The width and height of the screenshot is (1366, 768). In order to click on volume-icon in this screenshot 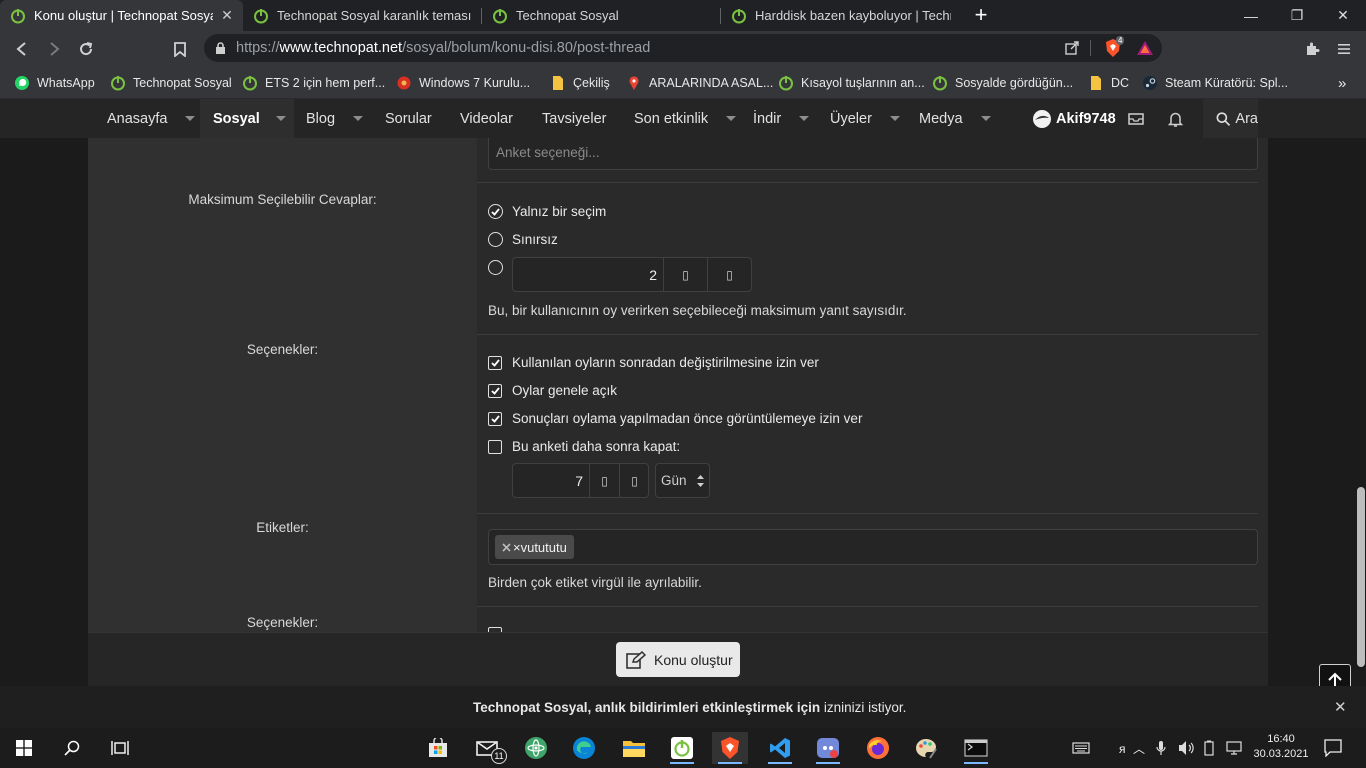, I will do `click(1186, 749)`.